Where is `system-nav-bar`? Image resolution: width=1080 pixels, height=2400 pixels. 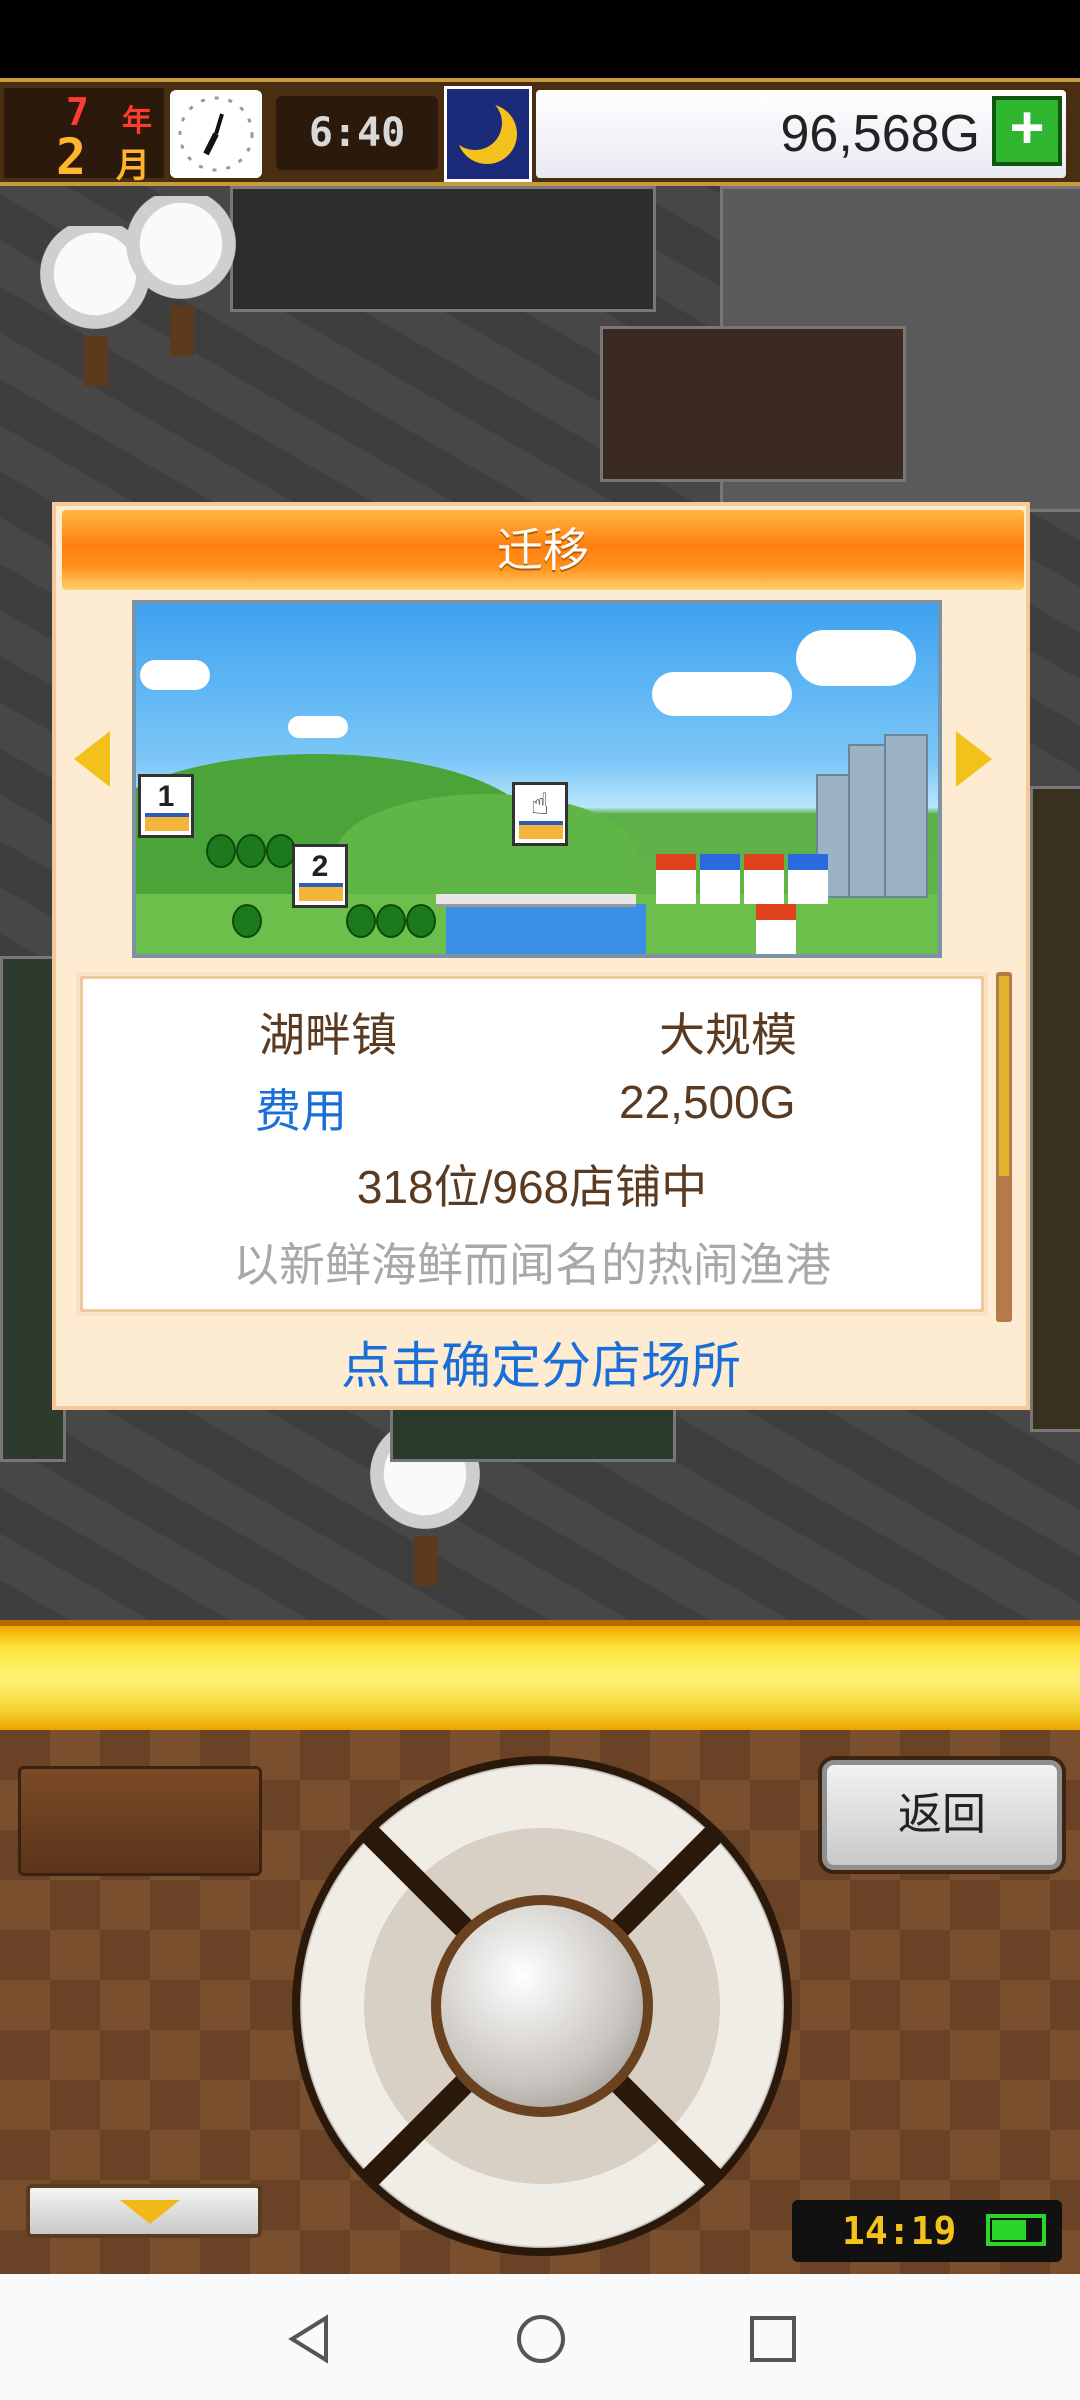 system-nav-bar is located at coordinates (540, 2337).